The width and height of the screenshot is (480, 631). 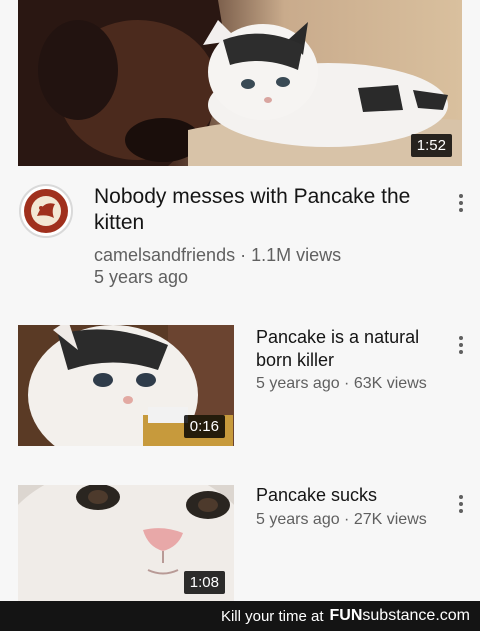 I want to click on main-video-title: Nobody messes with Pancake the kitten, so click(x=254, y=210).